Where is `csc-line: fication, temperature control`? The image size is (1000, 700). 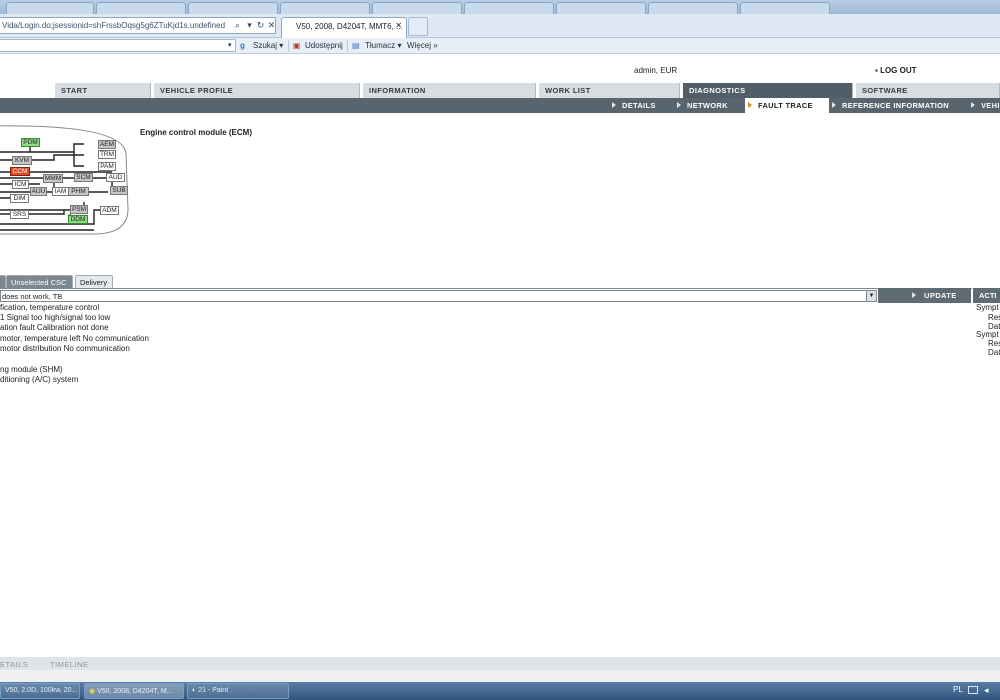
csc-line: fication, temperature control is located at coordinates (49, 307).